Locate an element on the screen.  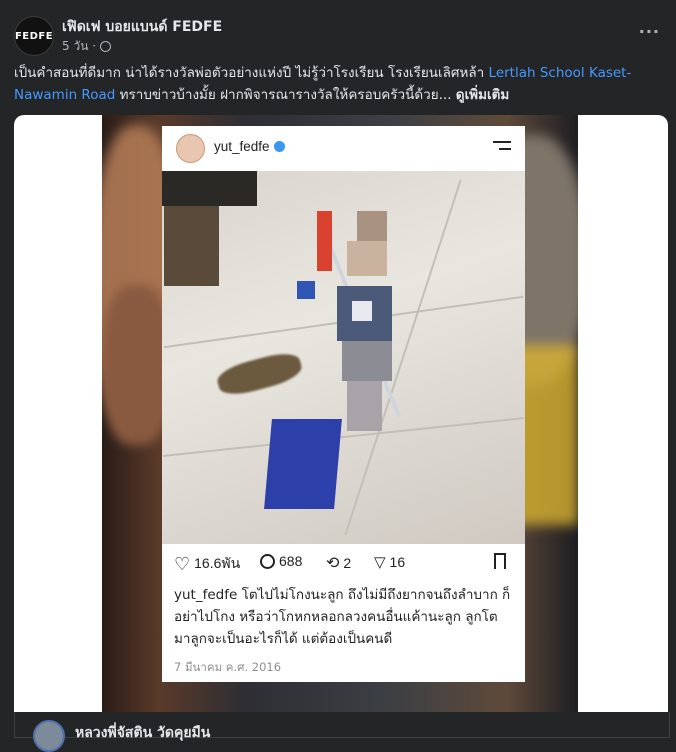
repost-icon: ⟲ is located at coordinates (333, 563).